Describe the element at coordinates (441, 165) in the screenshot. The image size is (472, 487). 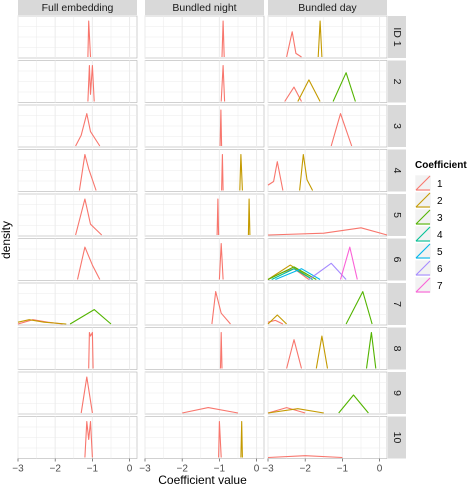
I see `legend-title: Coefficient` at that location.